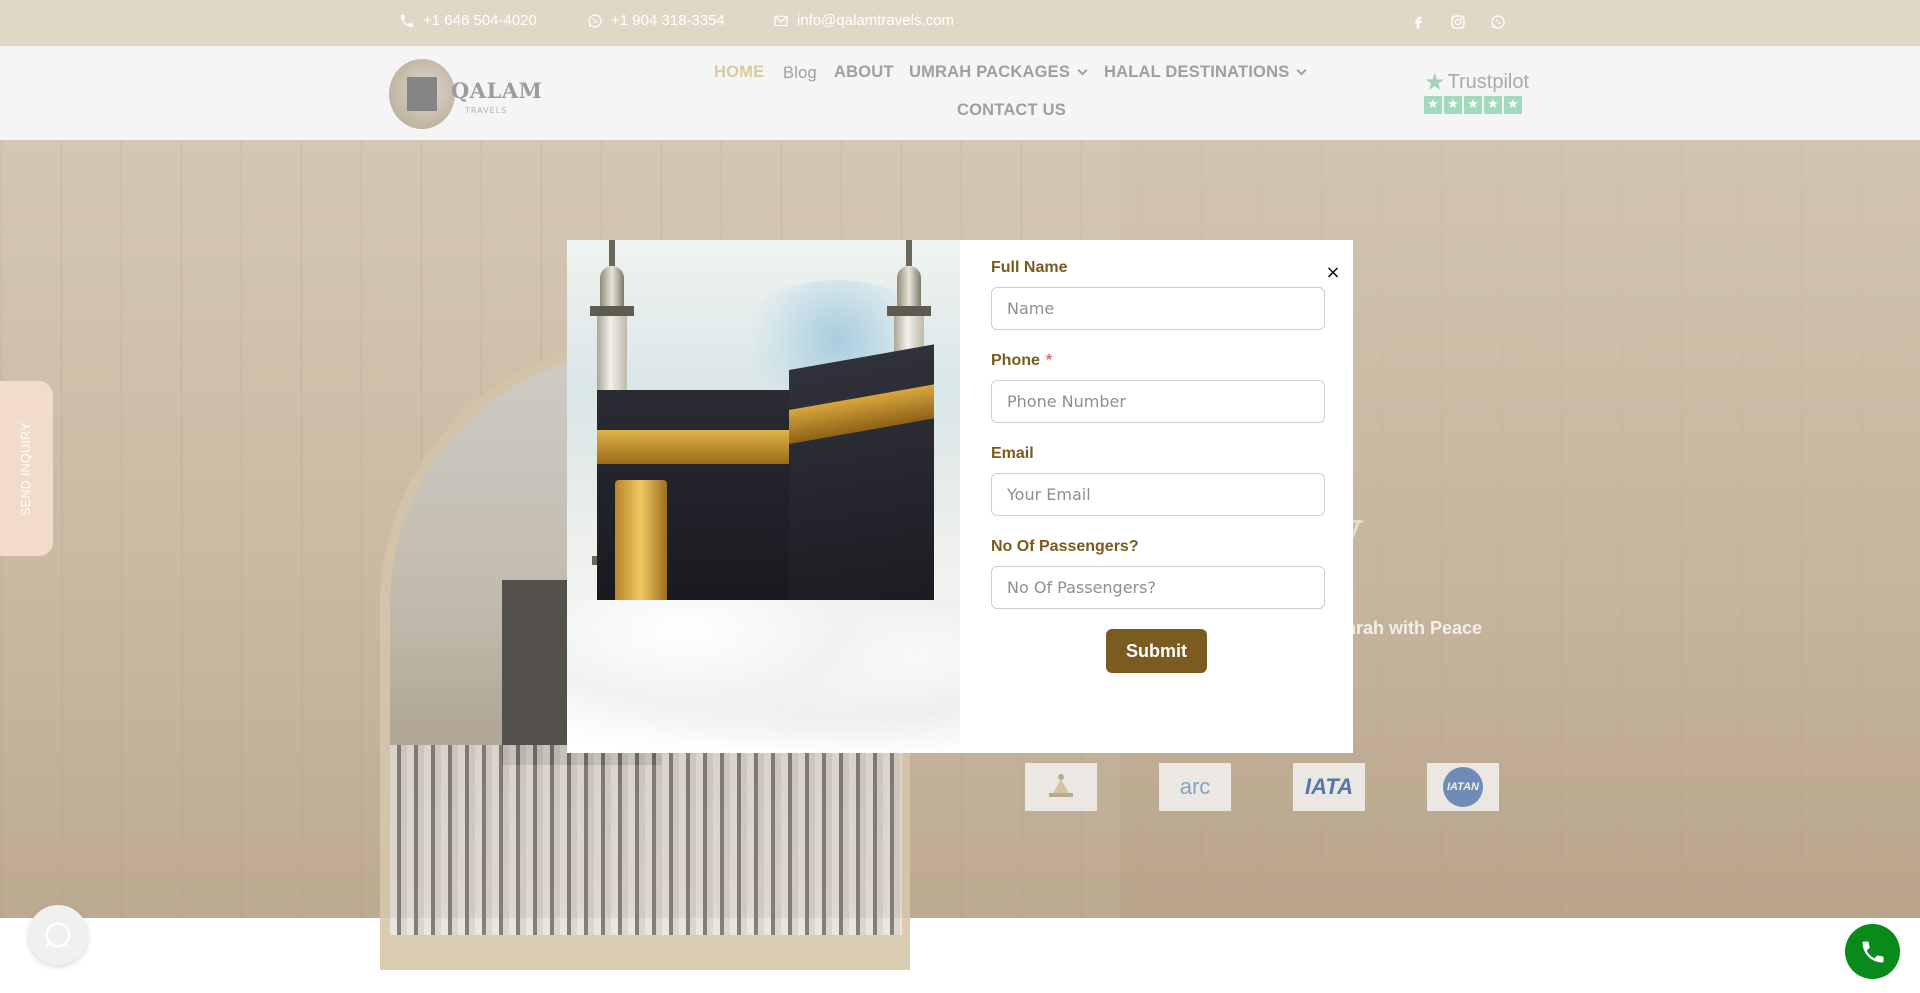 This screenshot has width=1920, height=993. I want to click on email-label: Email, so click(1012, 453).